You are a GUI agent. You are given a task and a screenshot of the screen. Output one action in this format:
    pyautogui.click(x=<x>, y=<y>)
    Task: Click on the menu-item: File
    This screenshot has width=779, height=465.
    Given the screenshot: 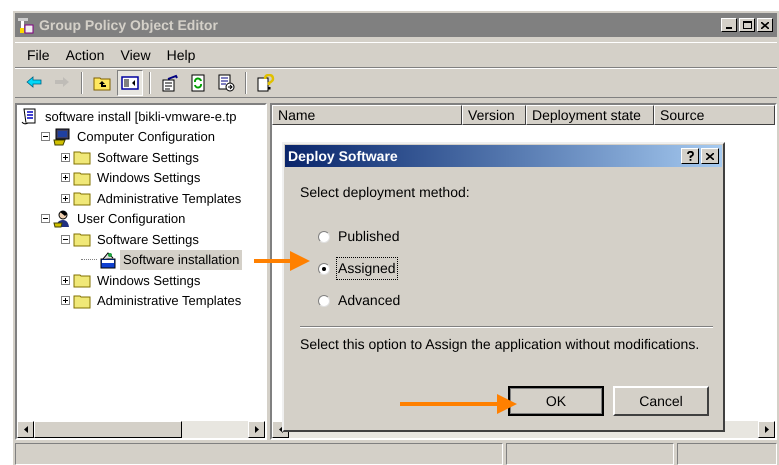 What is the action you would take?
    pyautogui.click(x=38, y=55)
    